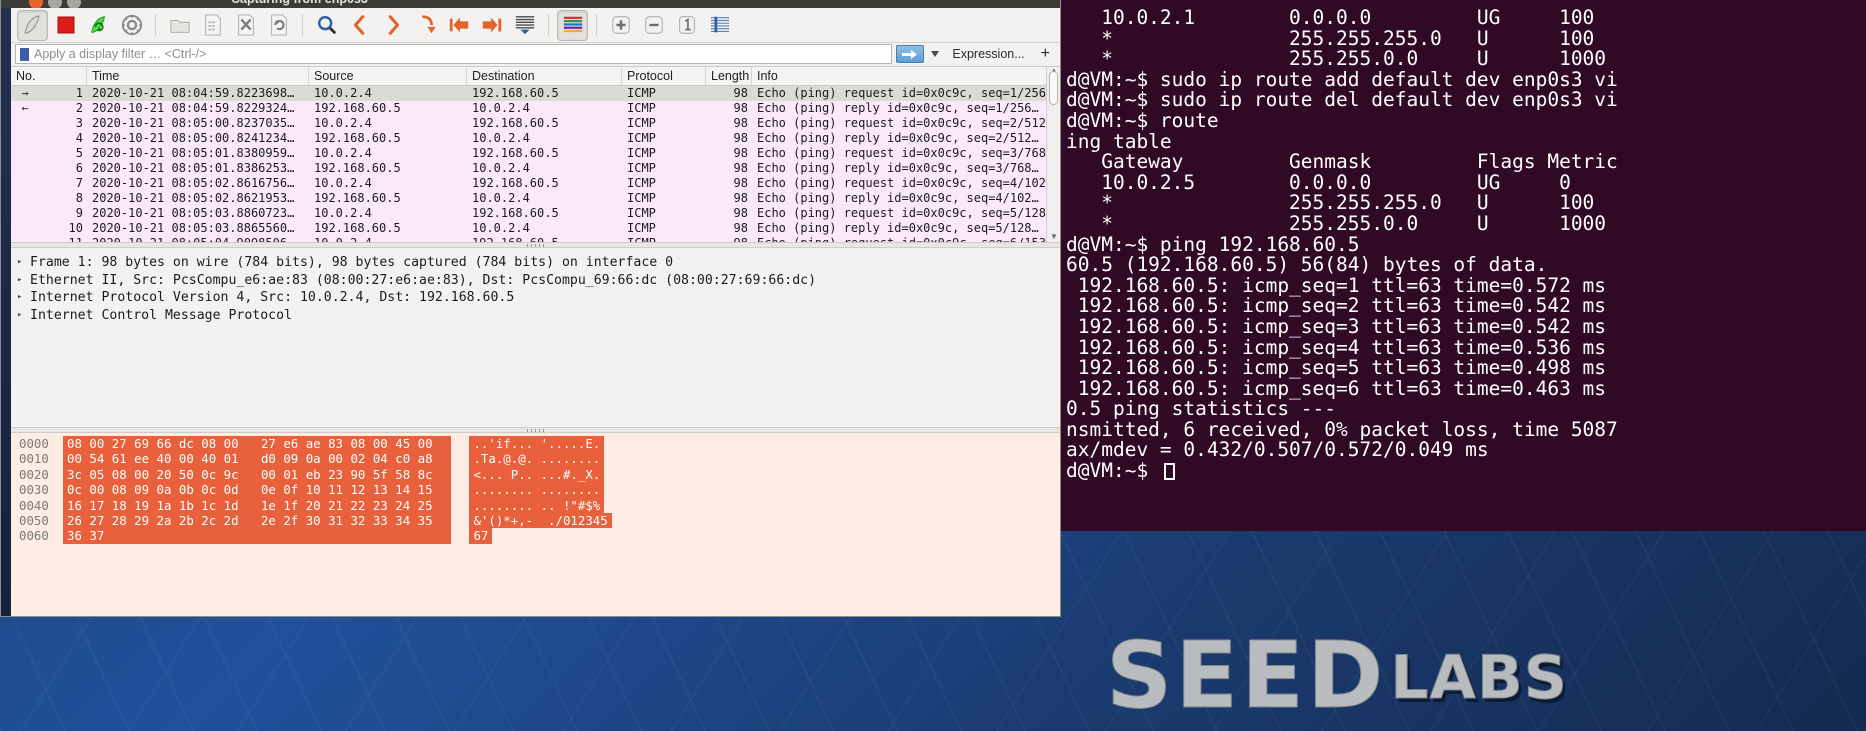  I want to click on terminal-line: ing table, so click(1119, 141).